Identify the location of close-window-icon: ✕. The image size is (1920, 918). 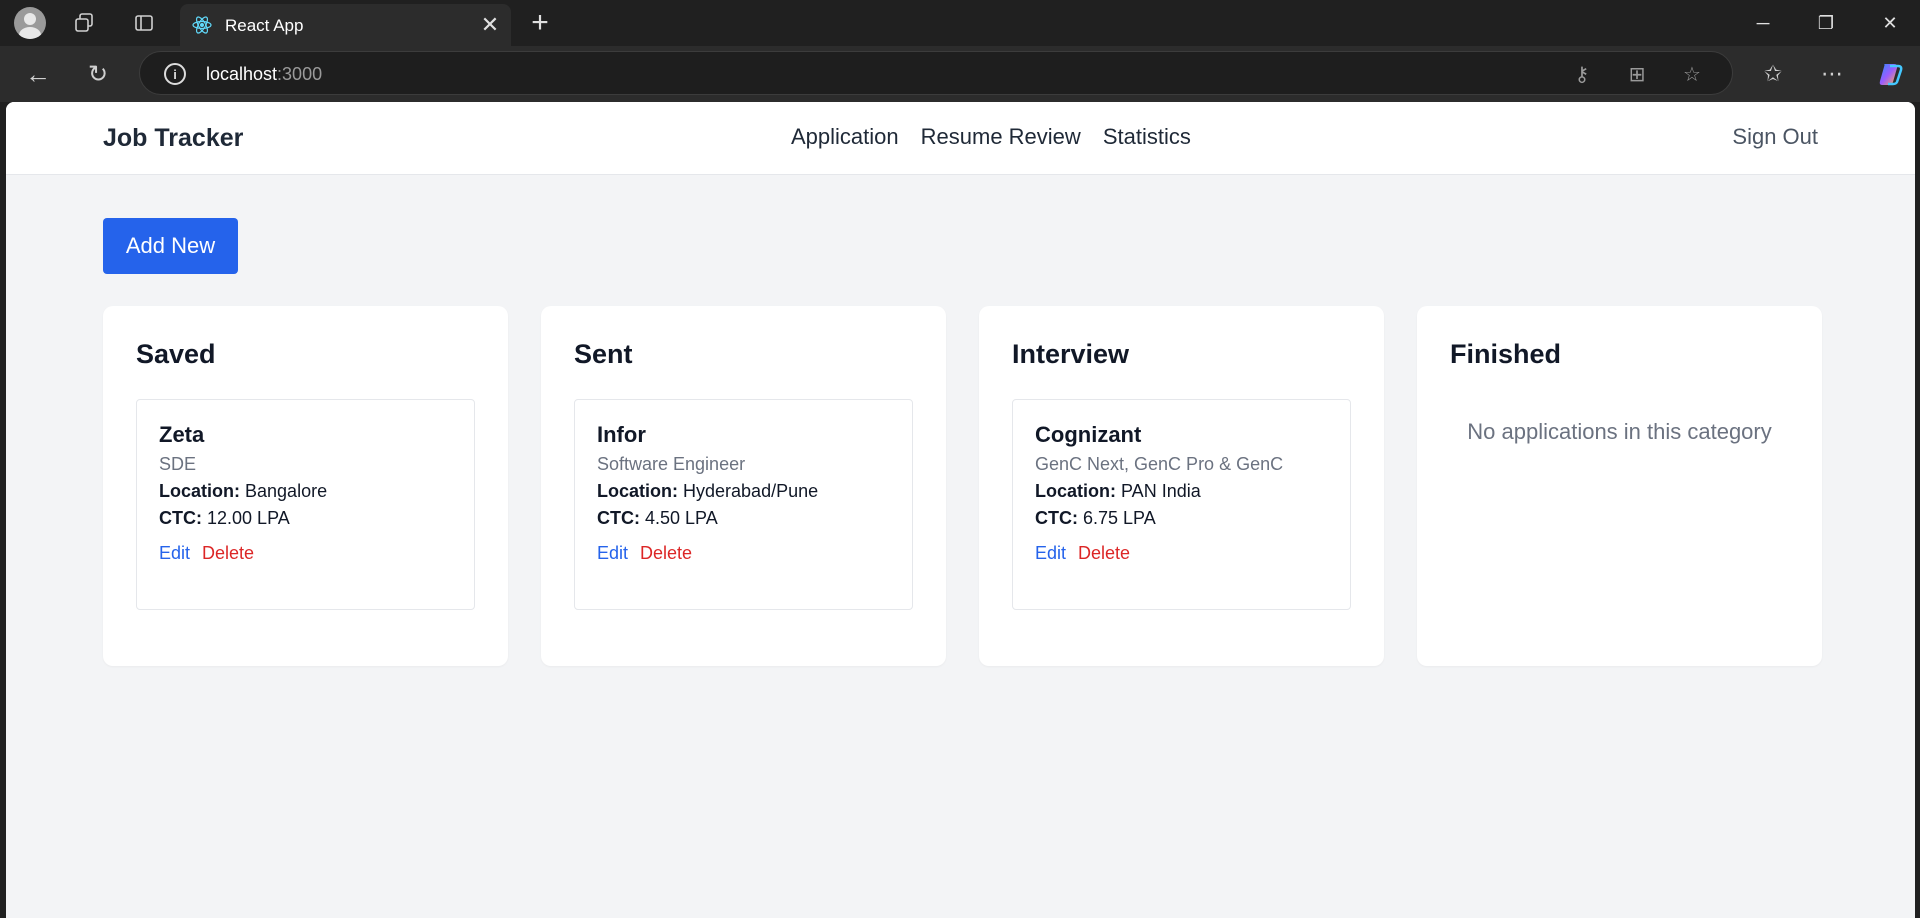
(1890, 23).